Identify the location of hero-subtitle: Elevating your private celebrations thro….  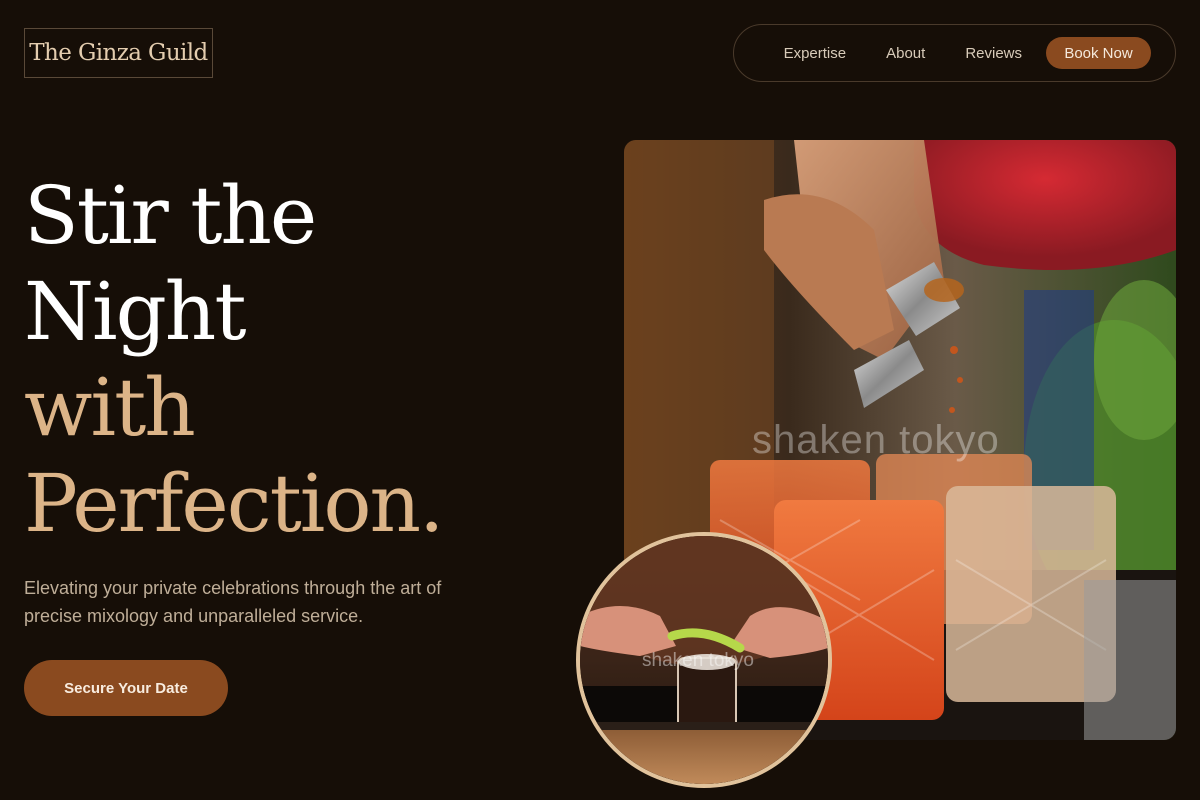
(233, 602).